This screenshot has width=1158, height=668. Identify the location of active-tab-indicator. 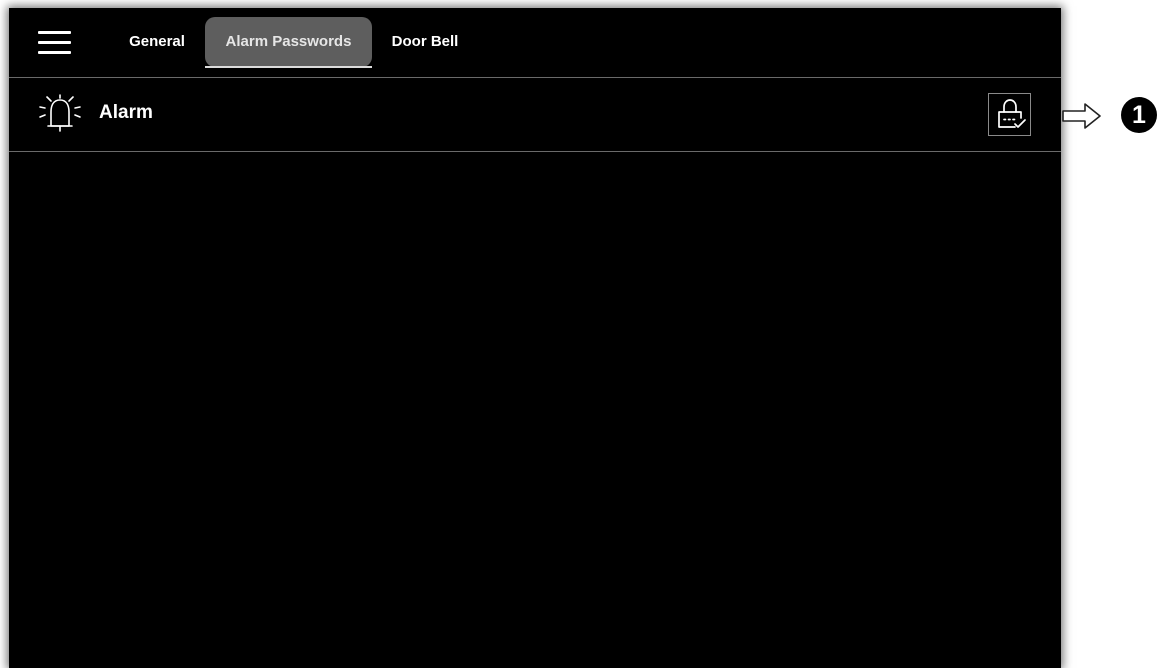
(288, 67).